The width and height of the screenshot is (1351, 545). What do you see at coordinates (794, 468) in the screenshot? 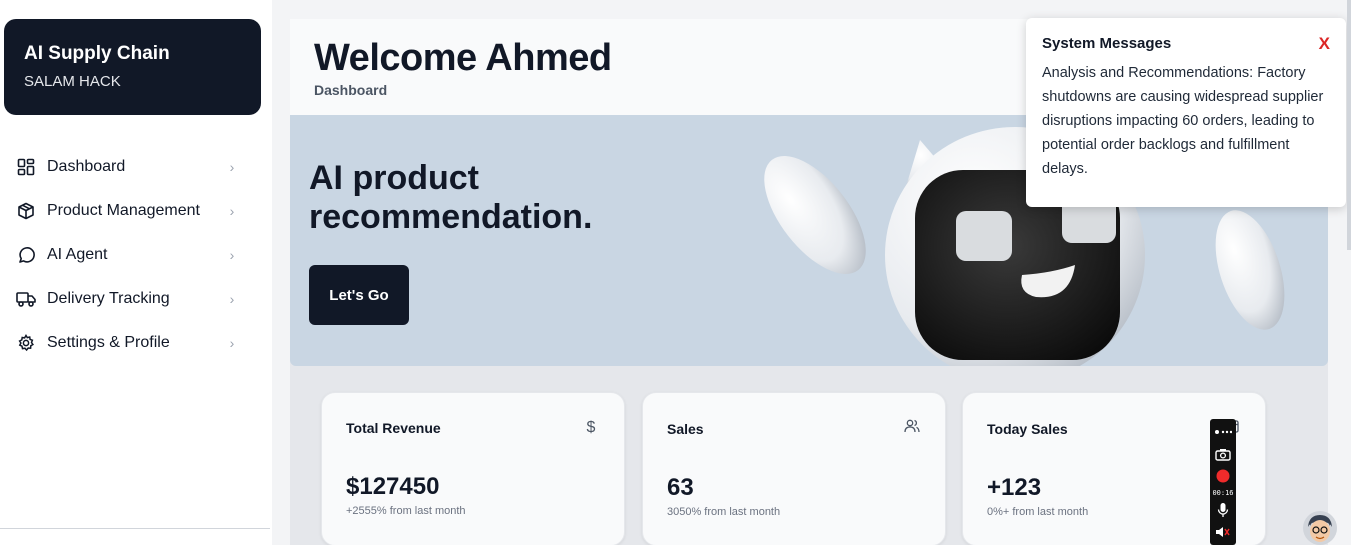
I see `stat-card-sales: Sales 63 3050% from last month` at bounding box center [794, 468].